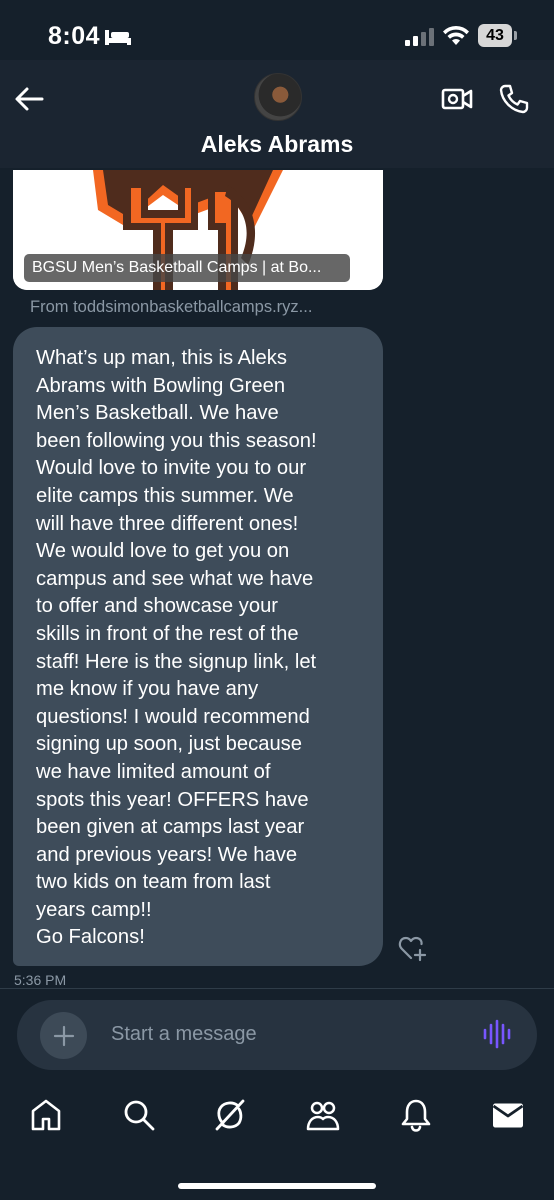 The width and height of the screenshot is (554, 1200). I want to click on voice-message-icon, so click(497, 1036).